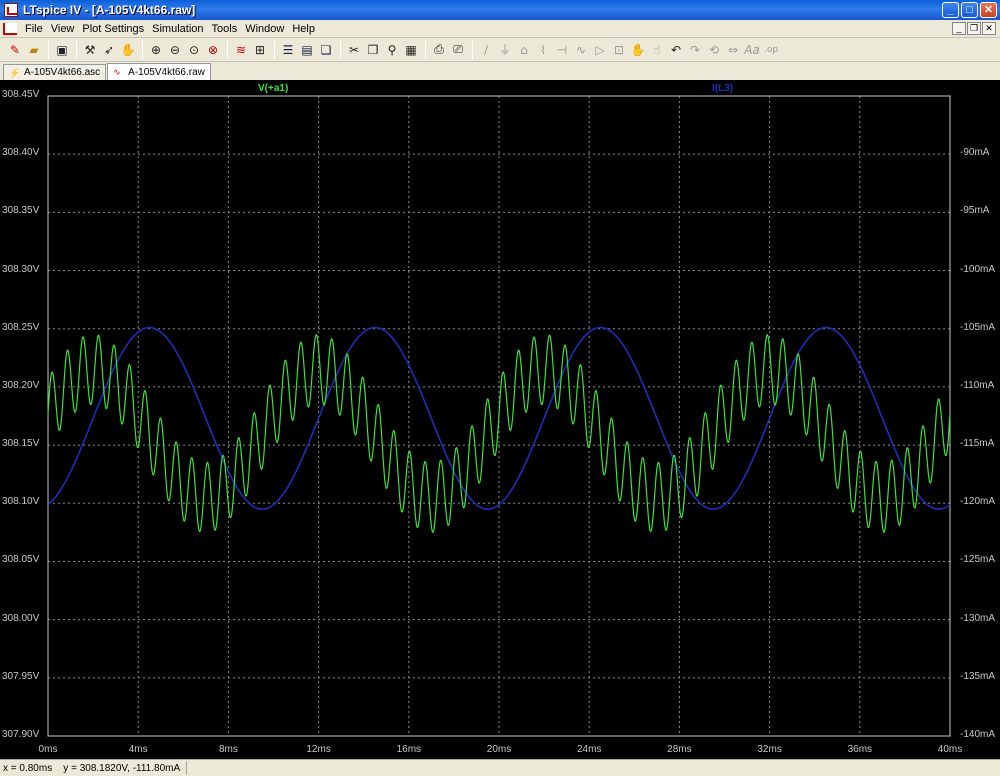 This screenshot has width=1000, height=776. What do you see at coordinates (978, 618) in the screenshot?
I see `y-right-tick-label: -130mA` at bounding box center [978, 618].